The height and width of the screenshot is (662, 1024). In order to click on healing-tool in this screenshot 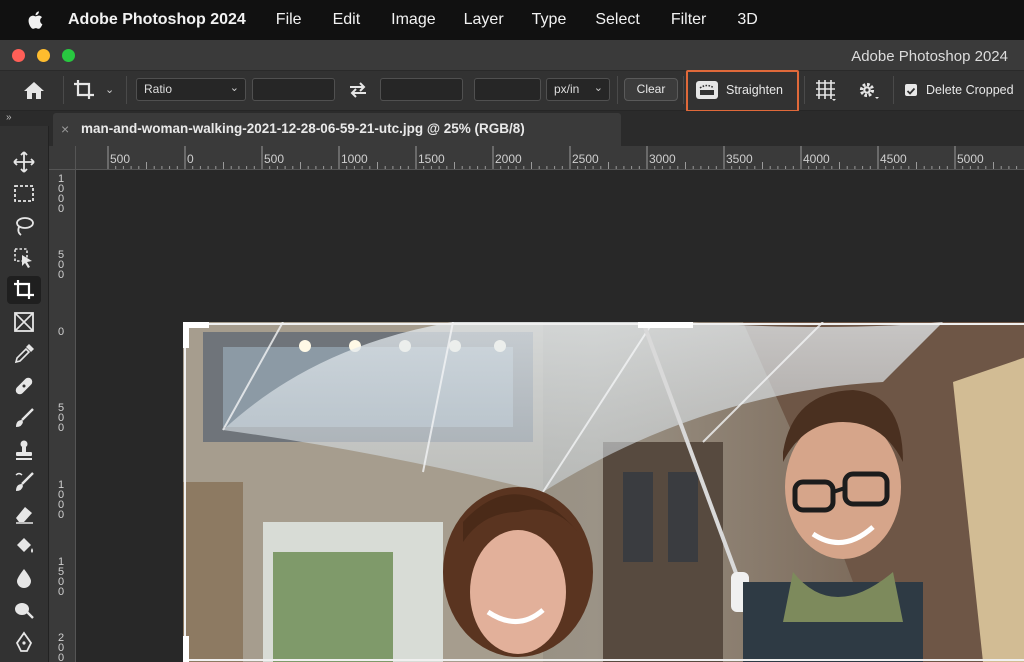, I will do `click(24, 386)`.